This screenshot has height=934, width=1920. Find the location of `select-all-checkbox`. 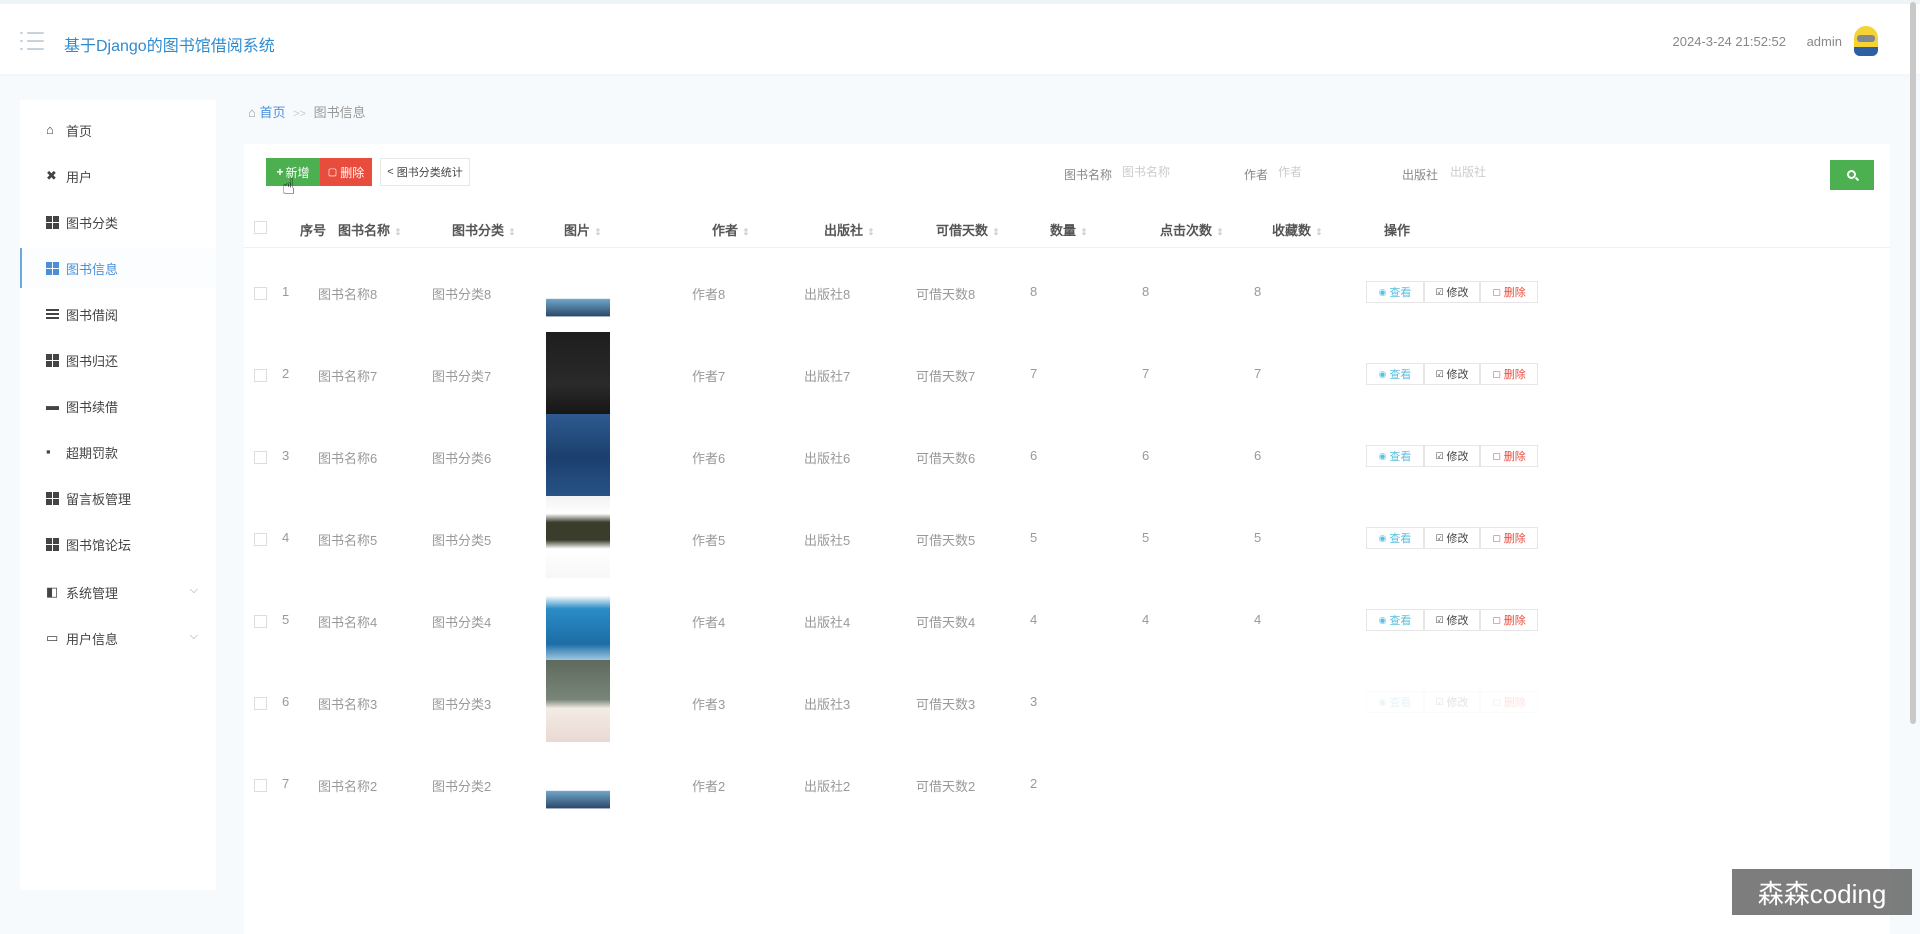

select-all-checkbox is located at coordinates (260, 227).